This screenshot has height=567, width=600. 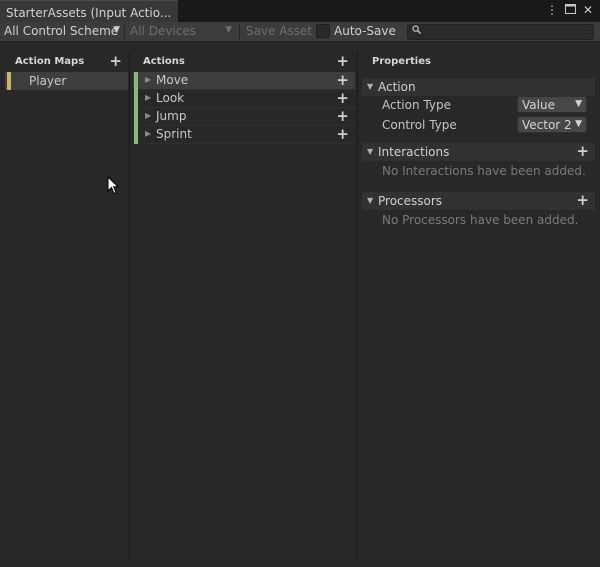 What do you see at coordinates (174, 134) in the screenshot?
I see `action-label: Sprint` at bounding box center [174, 134].